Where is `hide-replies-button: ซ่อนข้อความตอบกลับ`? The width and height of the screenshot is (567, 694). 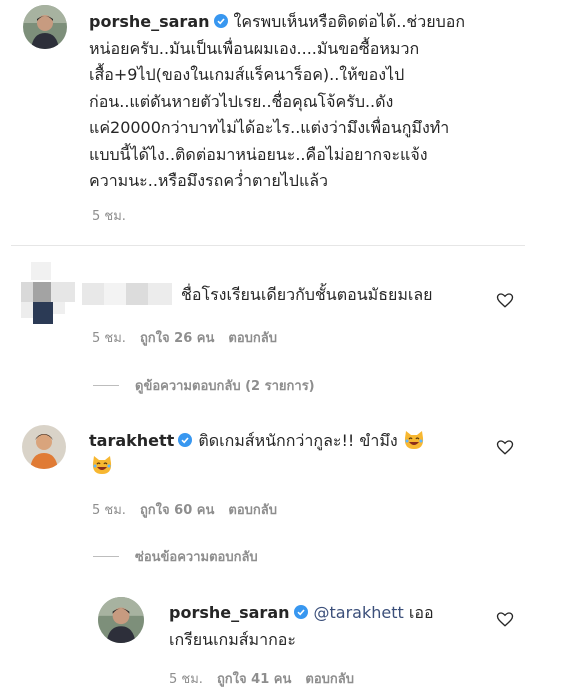
hide-replies-button: ซ่อนข้อความตอบกลับ is located at coordinates (175, 556).